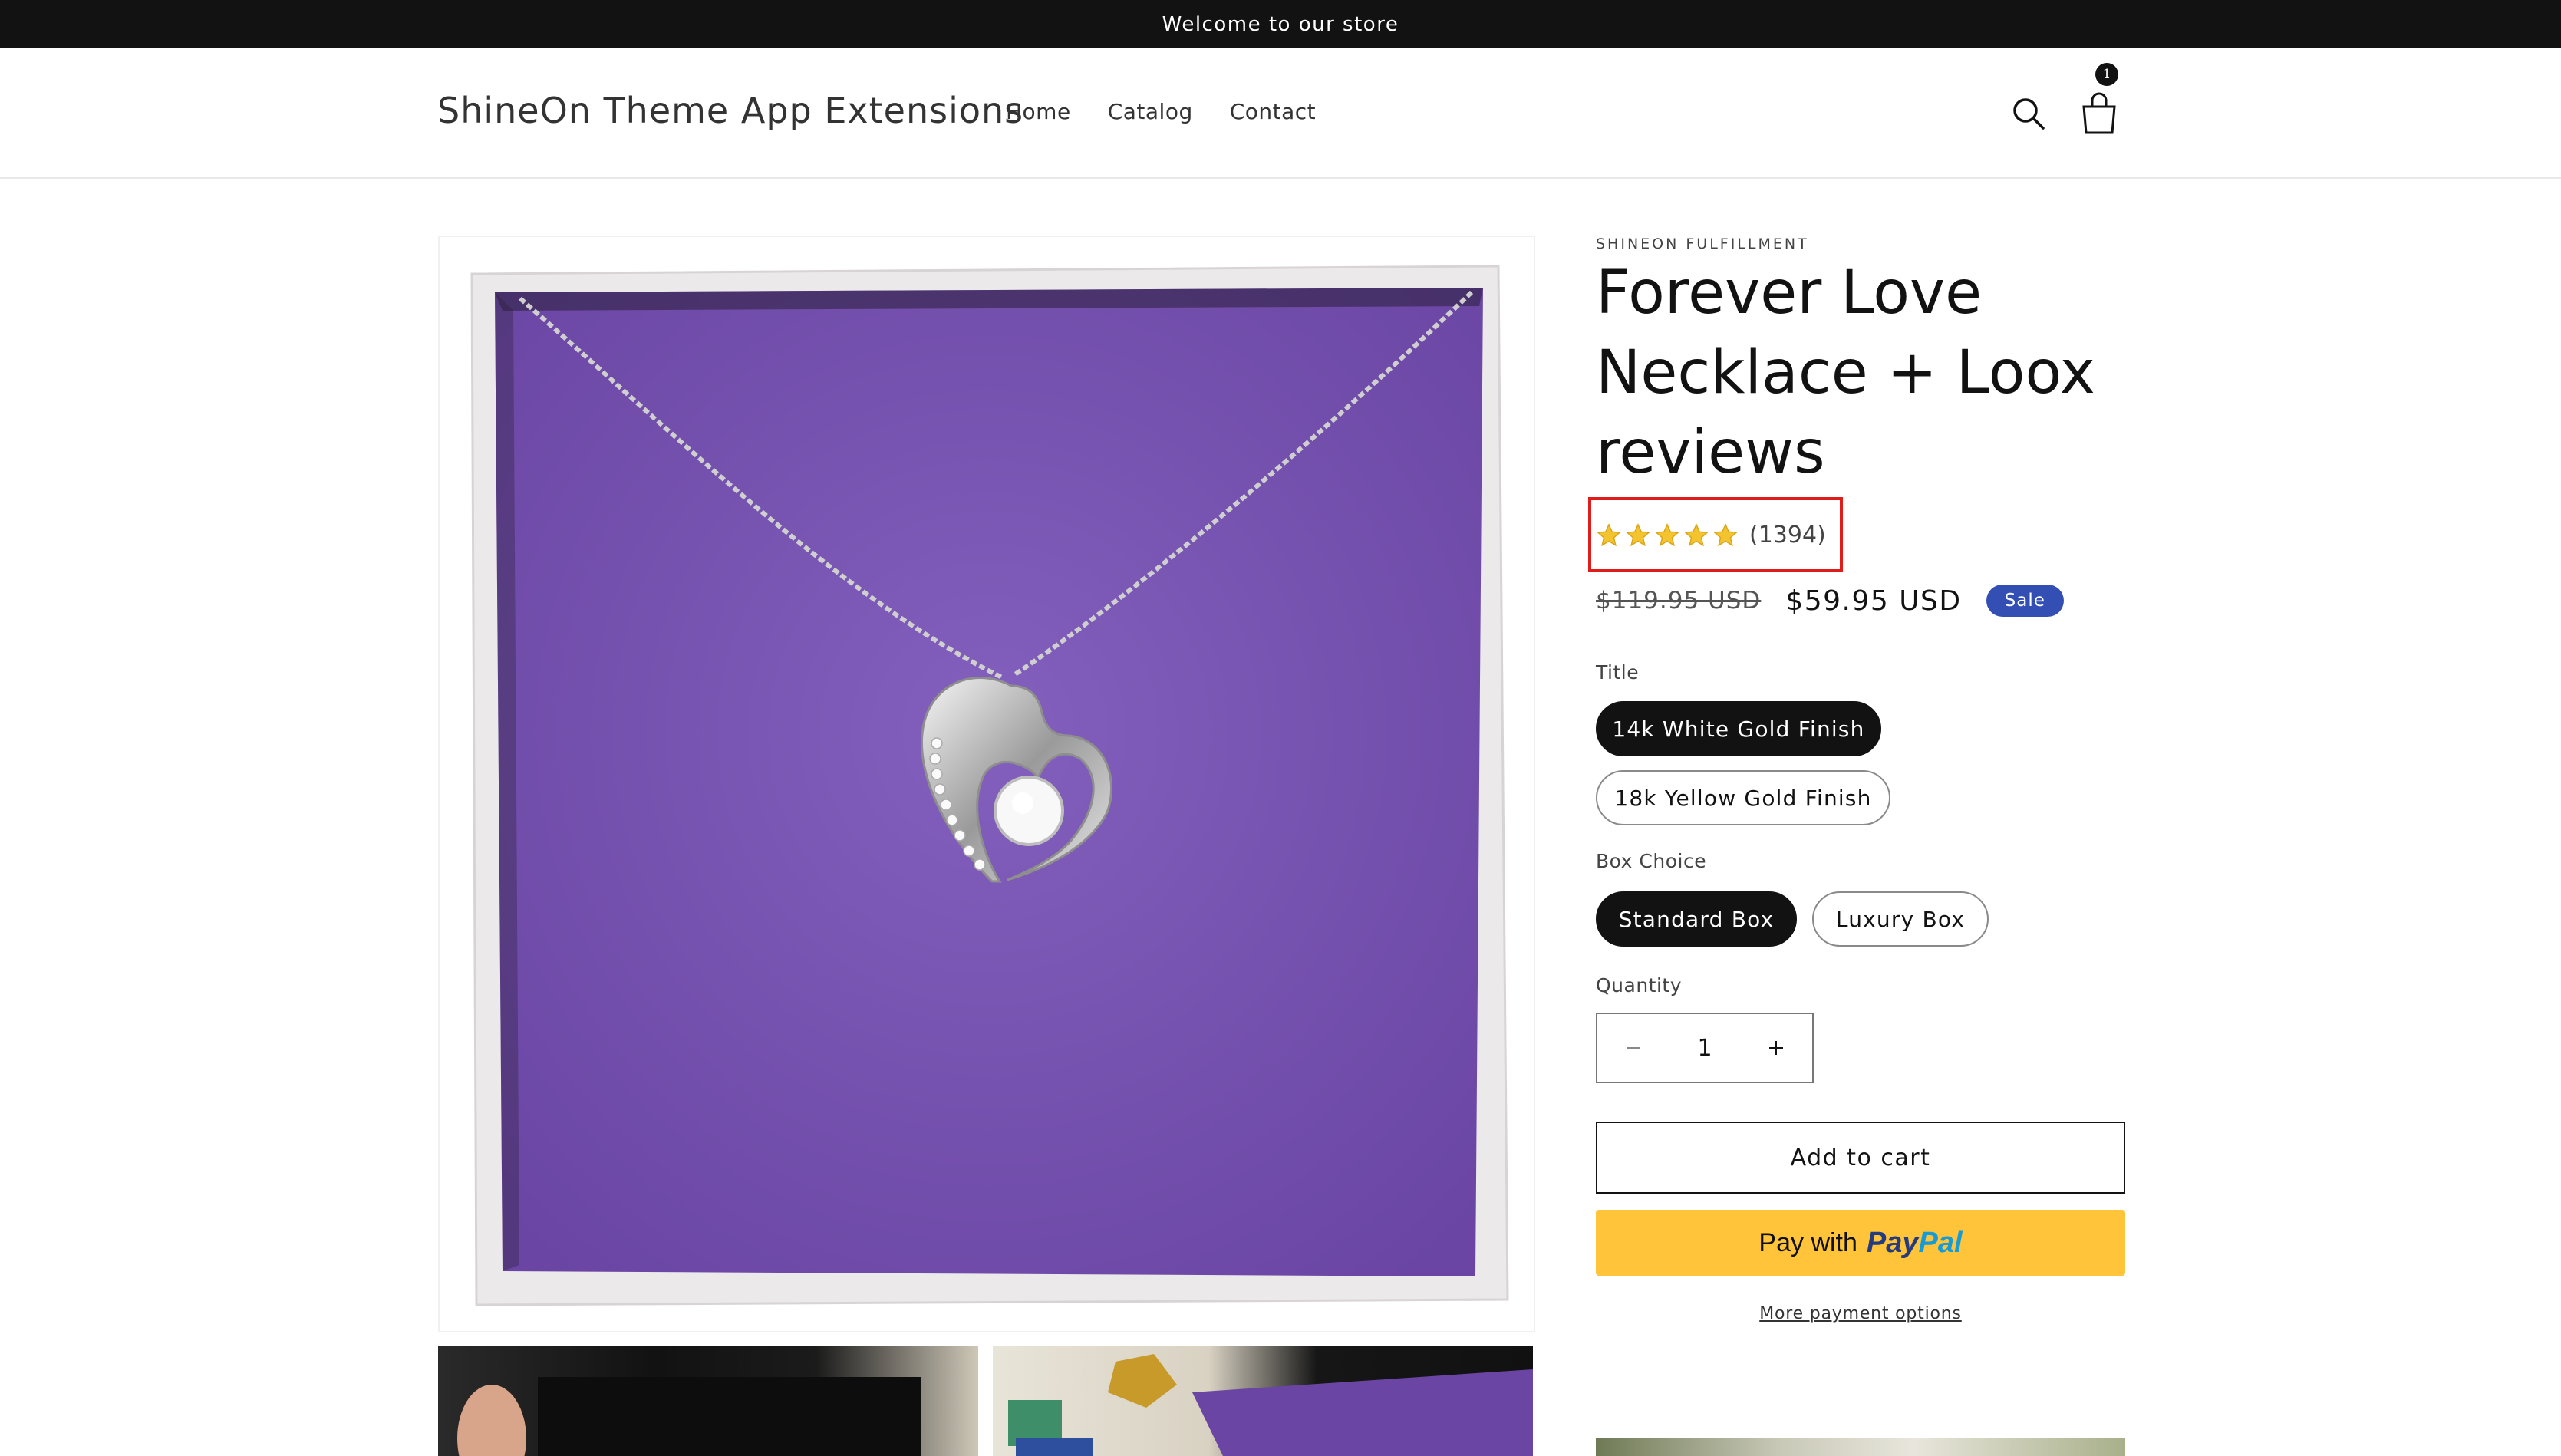  Describe the element at coordinates (2028, 113) in the screenshot. I see `search-icon` at that location.